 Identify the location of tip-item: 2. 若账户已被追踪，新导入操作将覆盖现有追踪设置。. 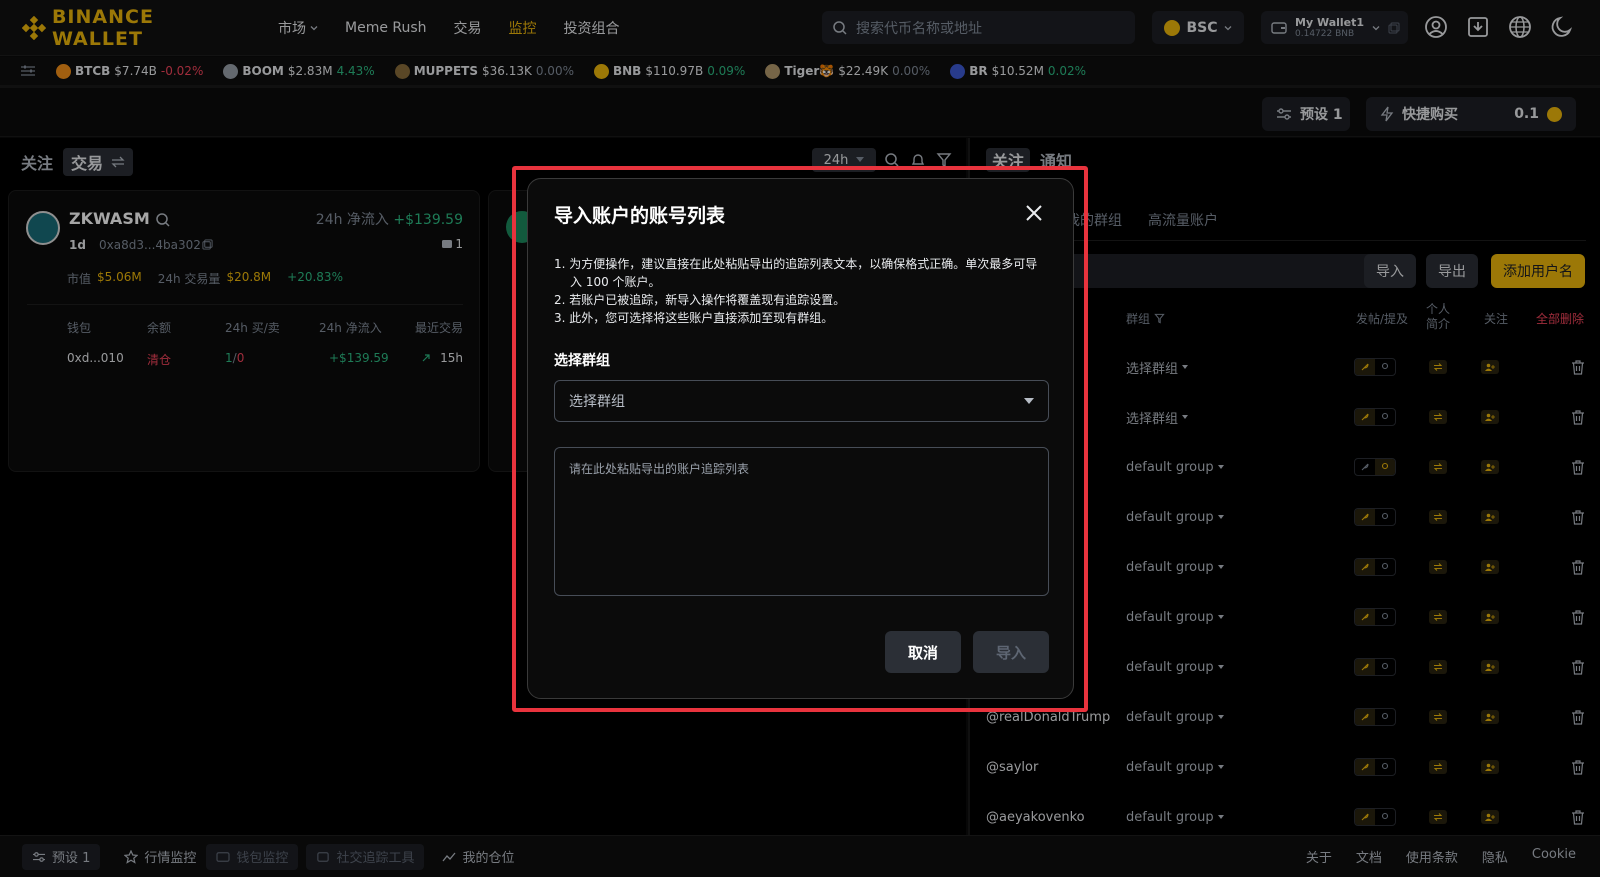
(700, 300).